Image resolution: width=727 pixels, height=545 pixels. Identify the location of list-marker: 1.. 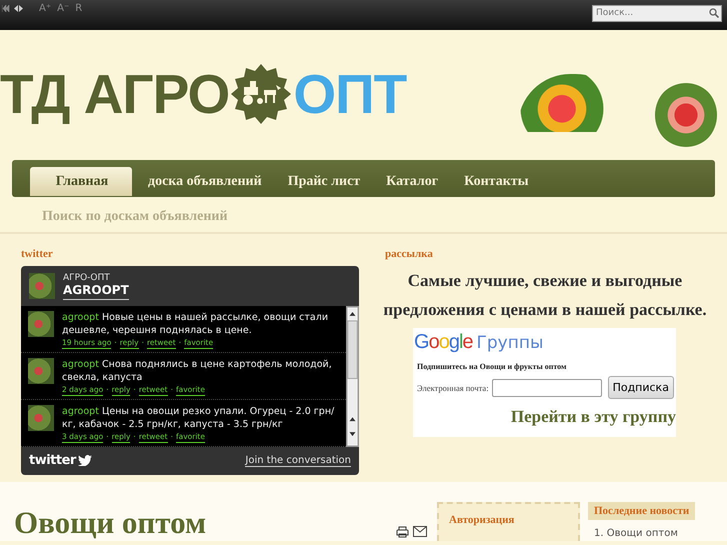
(599, 533).